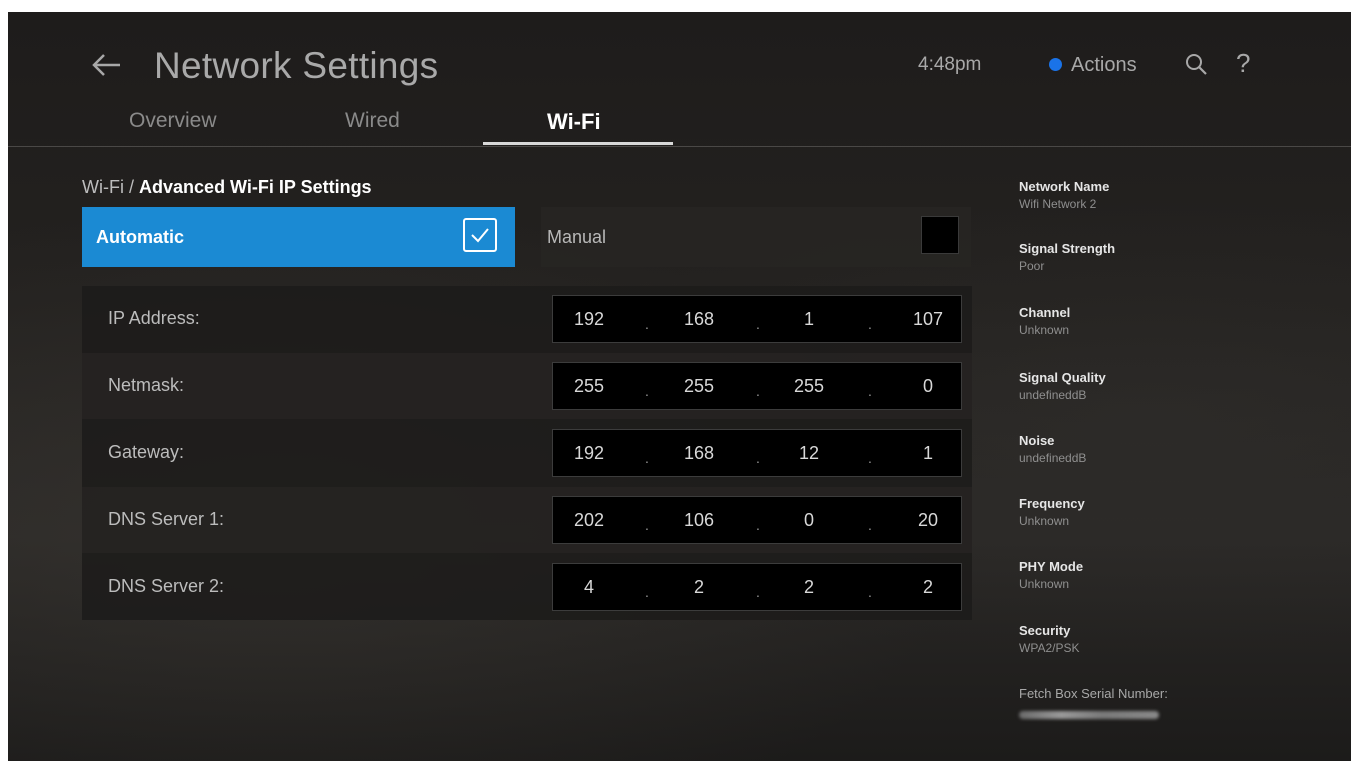 The height and width of the screenshot is (761, 1351). I want to click on info-signal-strength: Signal Strength Poor, so click(1067, 257).